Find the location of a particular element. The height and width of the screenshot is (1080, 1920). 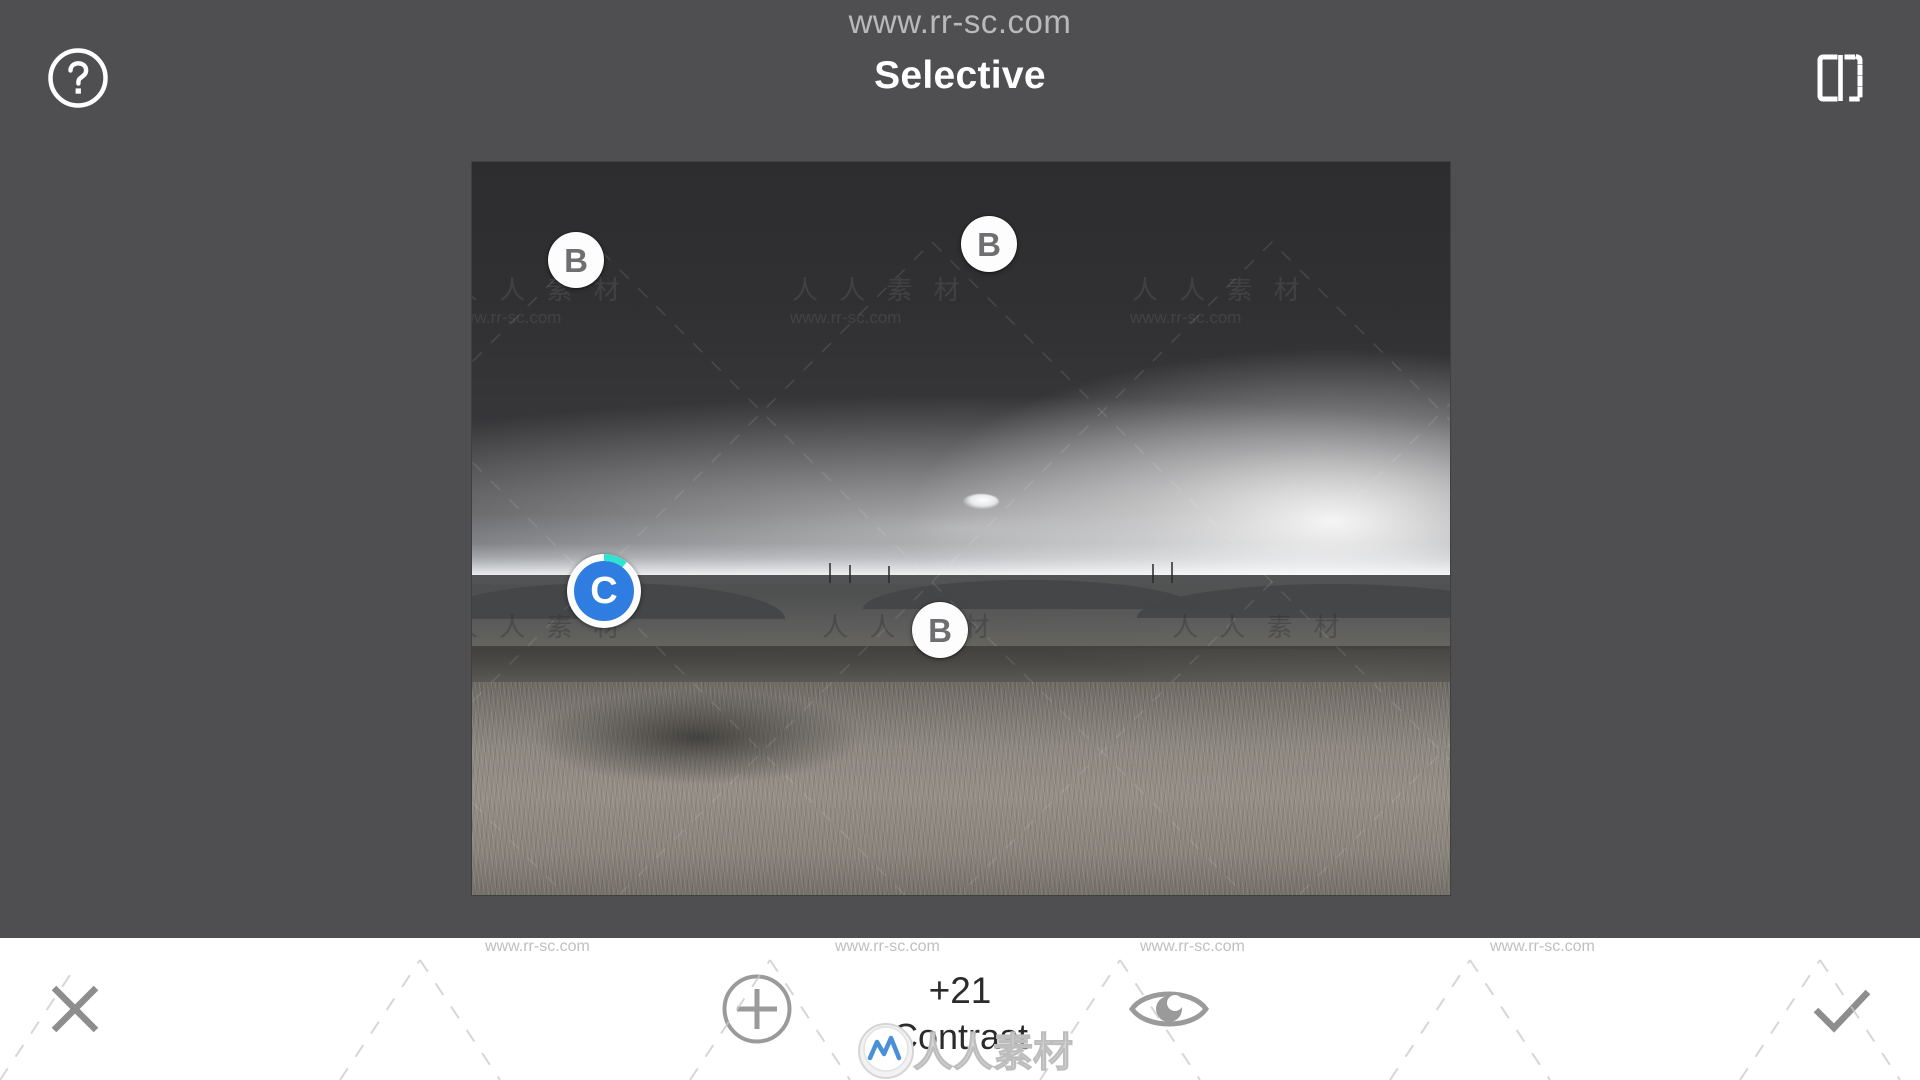

adjustment-readout: +21 Contrast is located at coordinates (960, 1014).